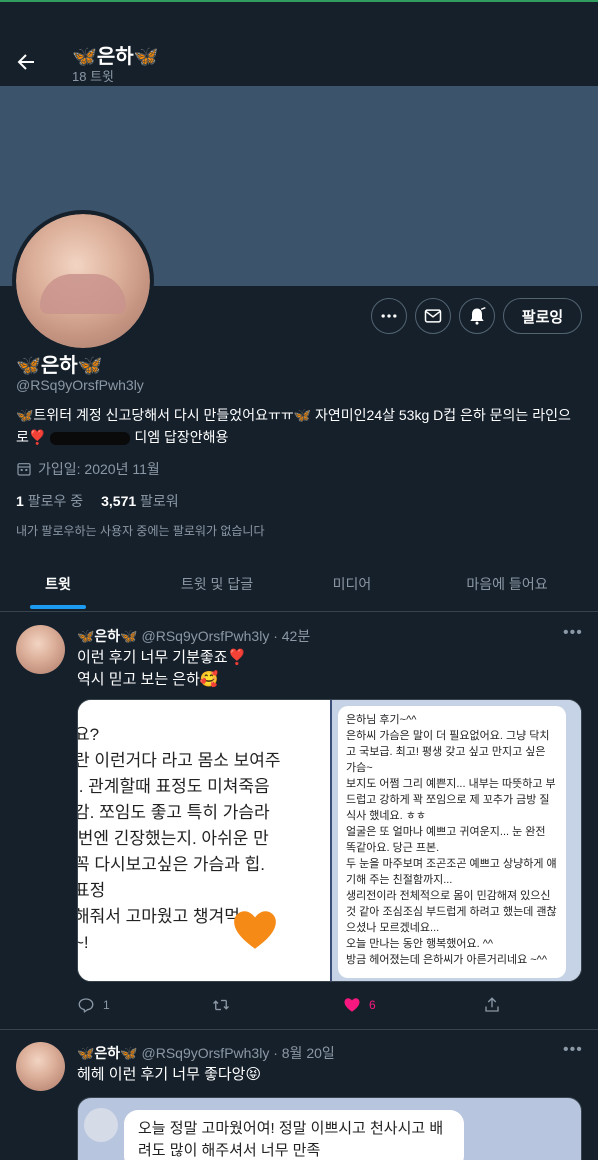 This screenshot has height=1160, width=598. Describe the element at coordinates (26, 62) in the screenshot. I see `back-arrow-icon` at that location.